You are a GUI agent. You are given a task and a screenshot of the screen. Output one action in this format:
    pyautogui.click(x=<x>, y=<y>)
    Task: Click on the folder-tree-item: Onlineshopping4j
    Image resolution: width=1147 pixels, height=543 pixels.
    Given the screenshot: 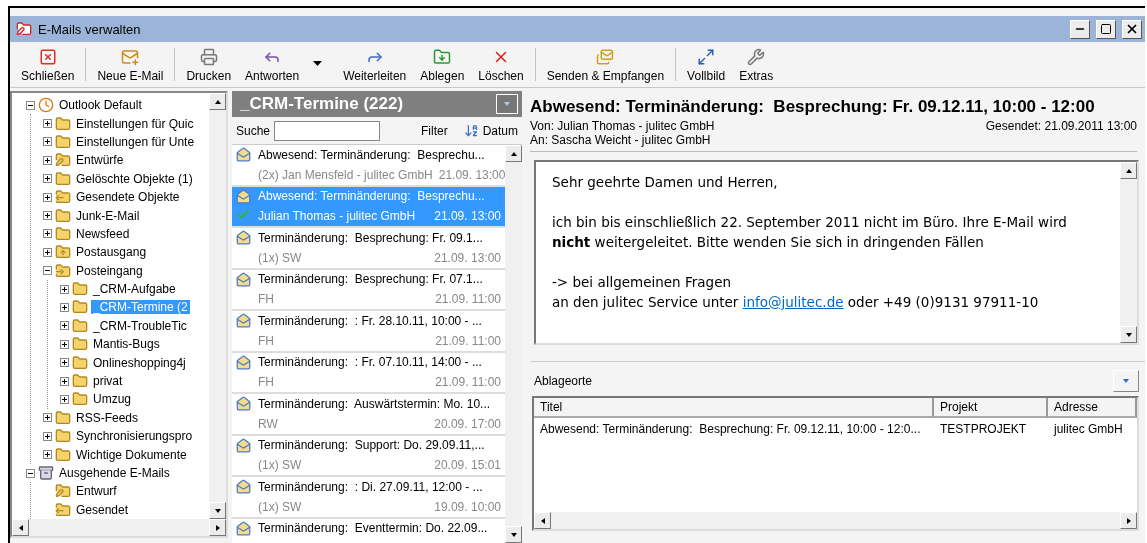 What is the action you would take?
    pyautogui.click(x=139, y=362)
    